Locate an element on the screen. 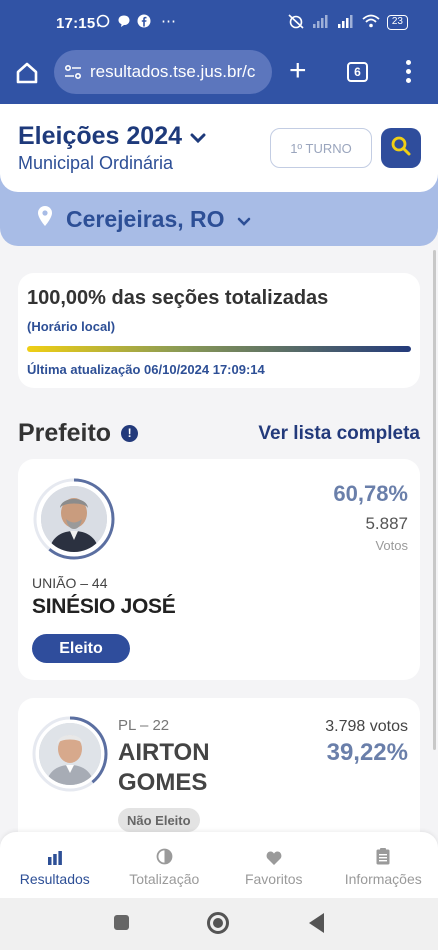 The width and height of the screenshot is (438, 950). last-update: Última atualização 06/10/2024 17:09:14 is located at coordinates (146, 369).